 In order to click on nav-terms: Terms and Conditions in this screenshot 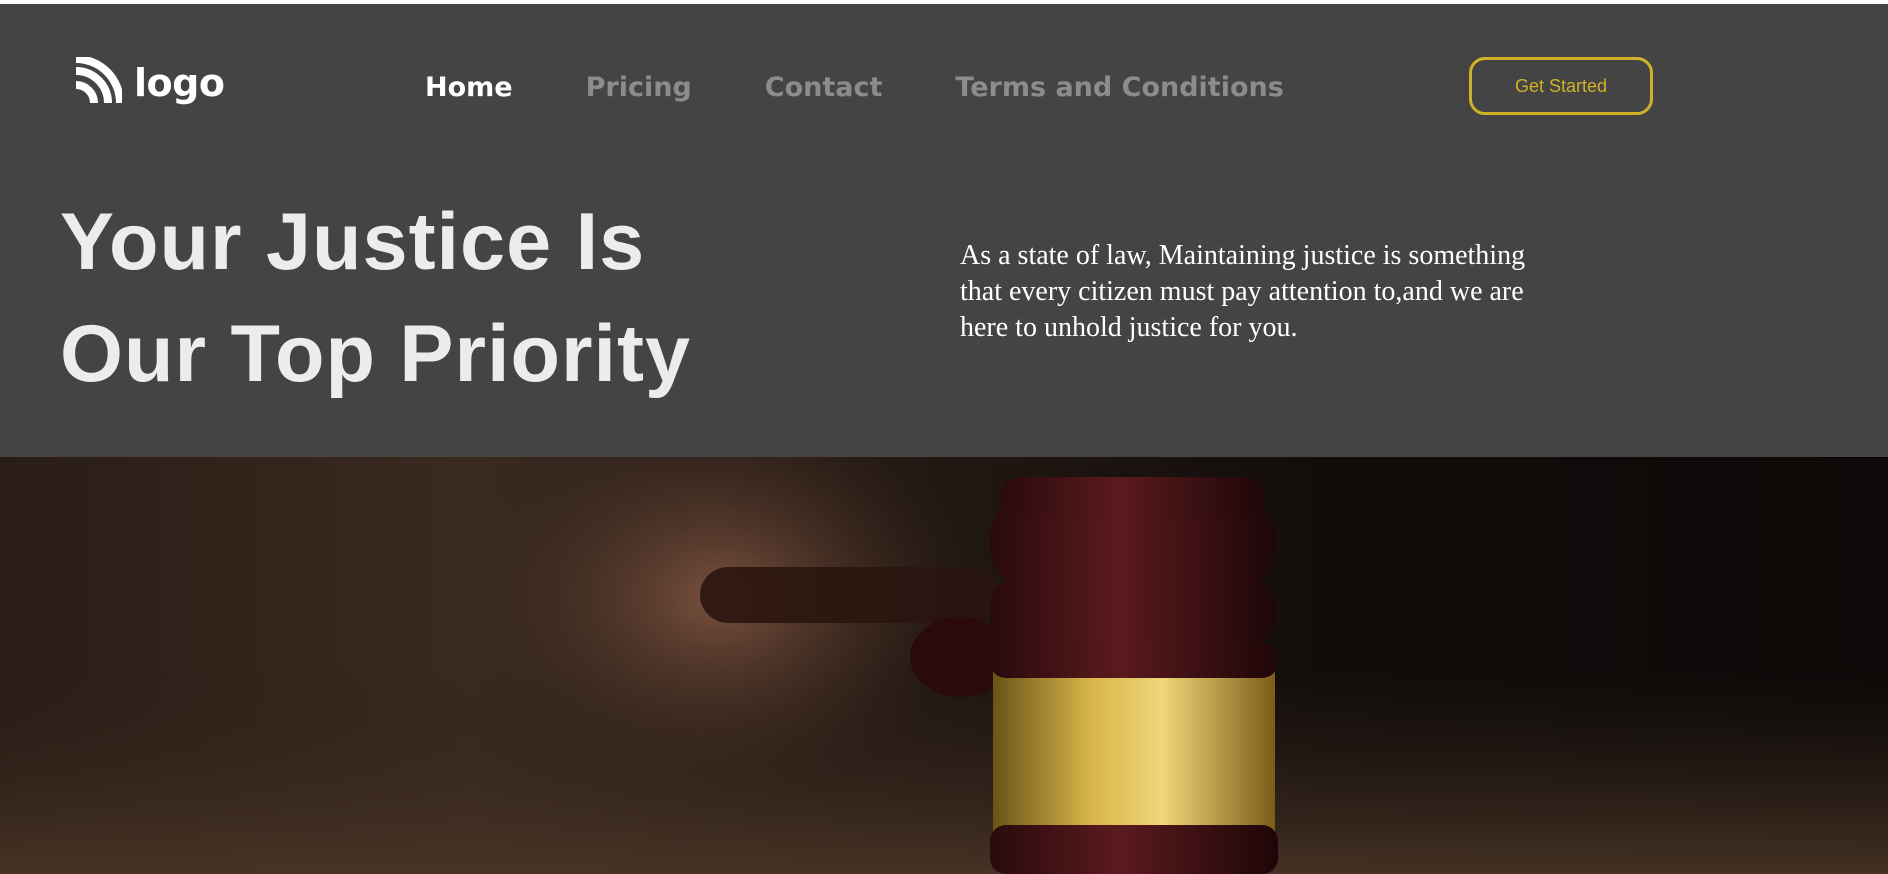, I will do `click(1119, 88)`.